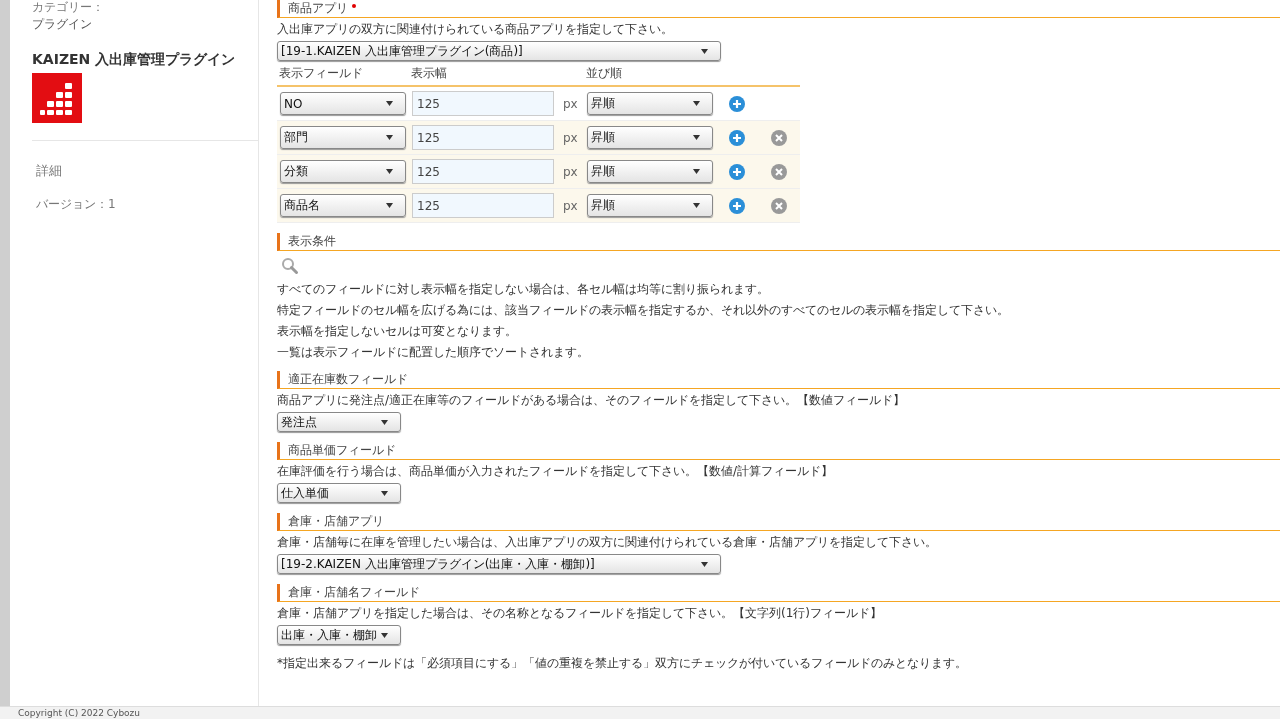 This screenshot has height=719, width=1280. What do you see at coordinates (778, 522) in the screenshot?
I see `section-heading: 倉庫・店舗アプリ` at bounding box center [778, 522].